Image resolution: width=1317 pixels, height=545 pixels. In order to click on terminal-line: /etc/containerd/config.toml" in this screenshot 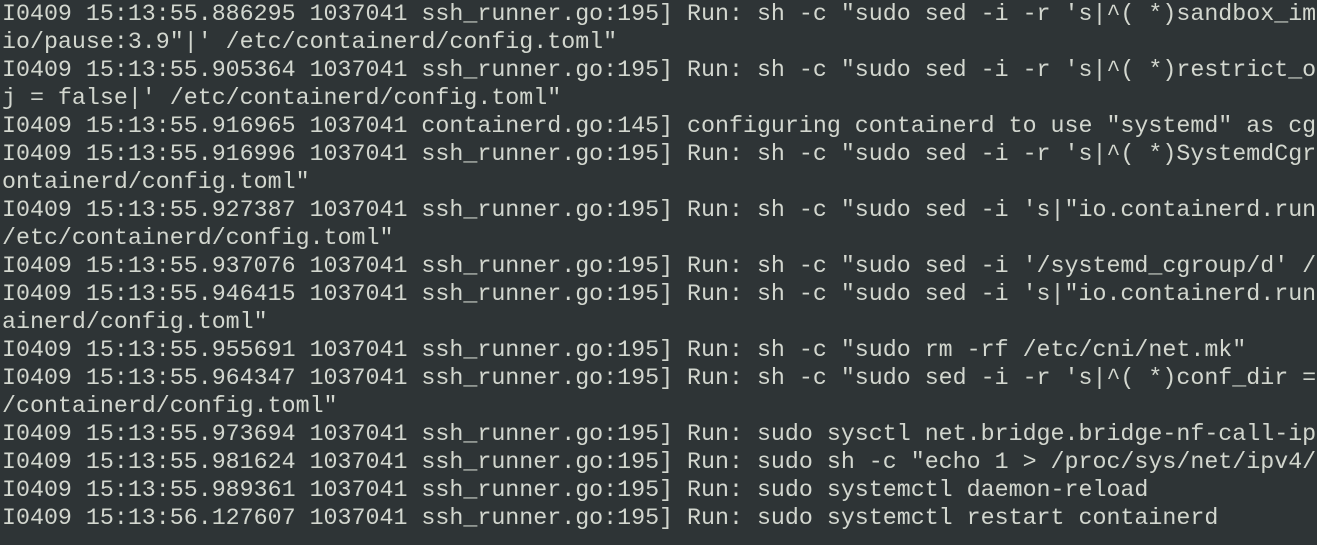, I will do `click(198, 238)`.